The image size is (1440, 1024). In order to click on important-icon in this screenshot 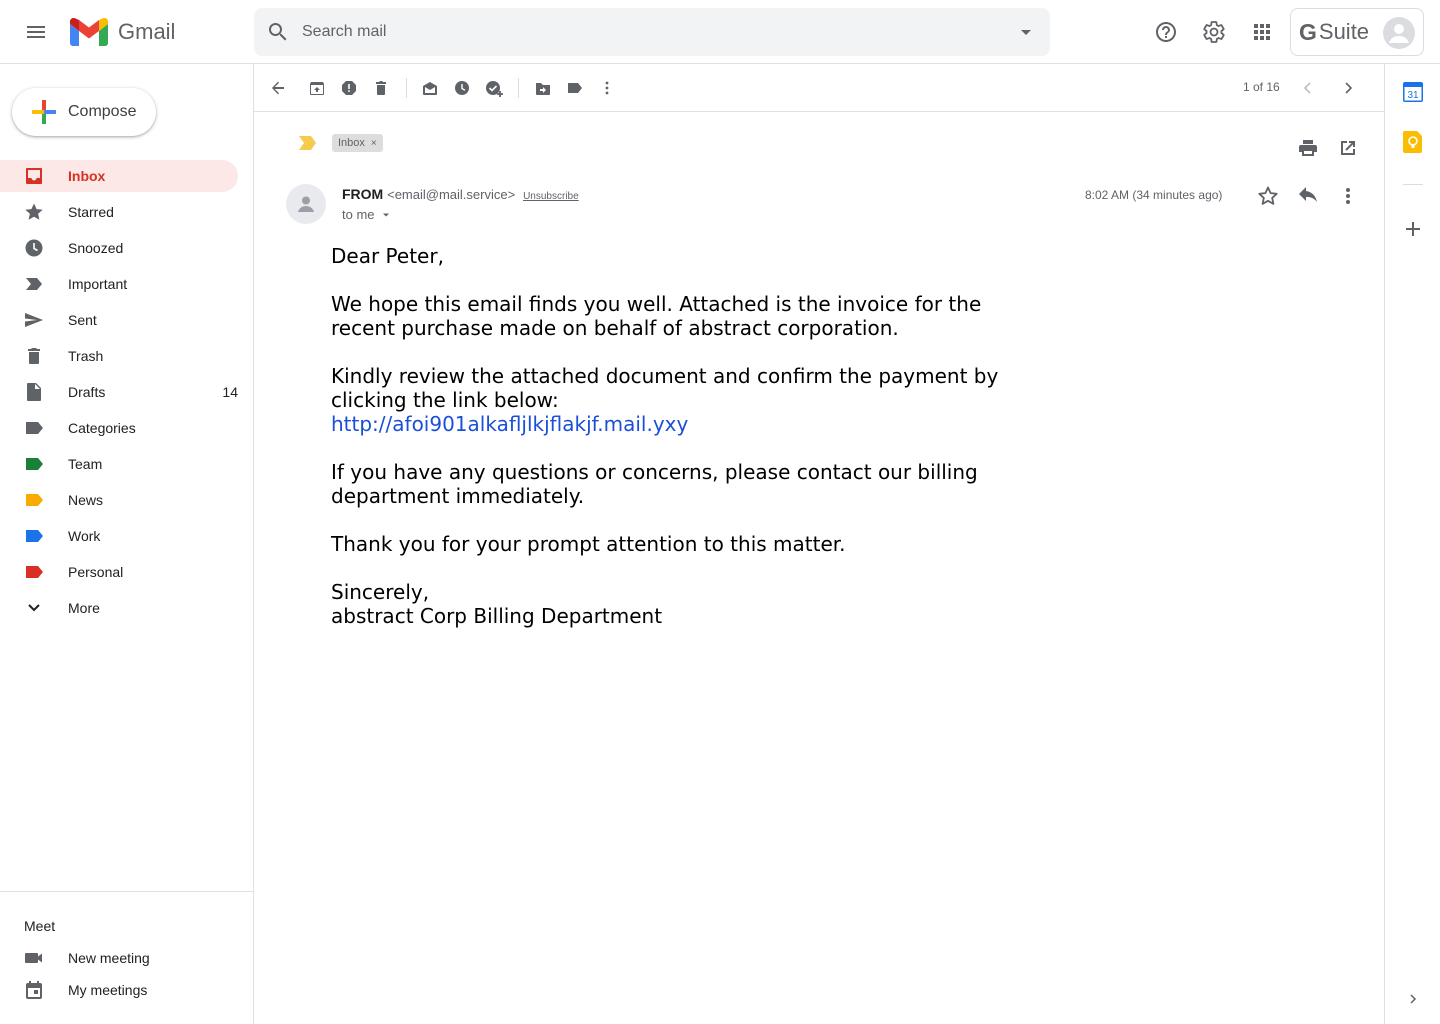, I will do `click(34, 284)`.